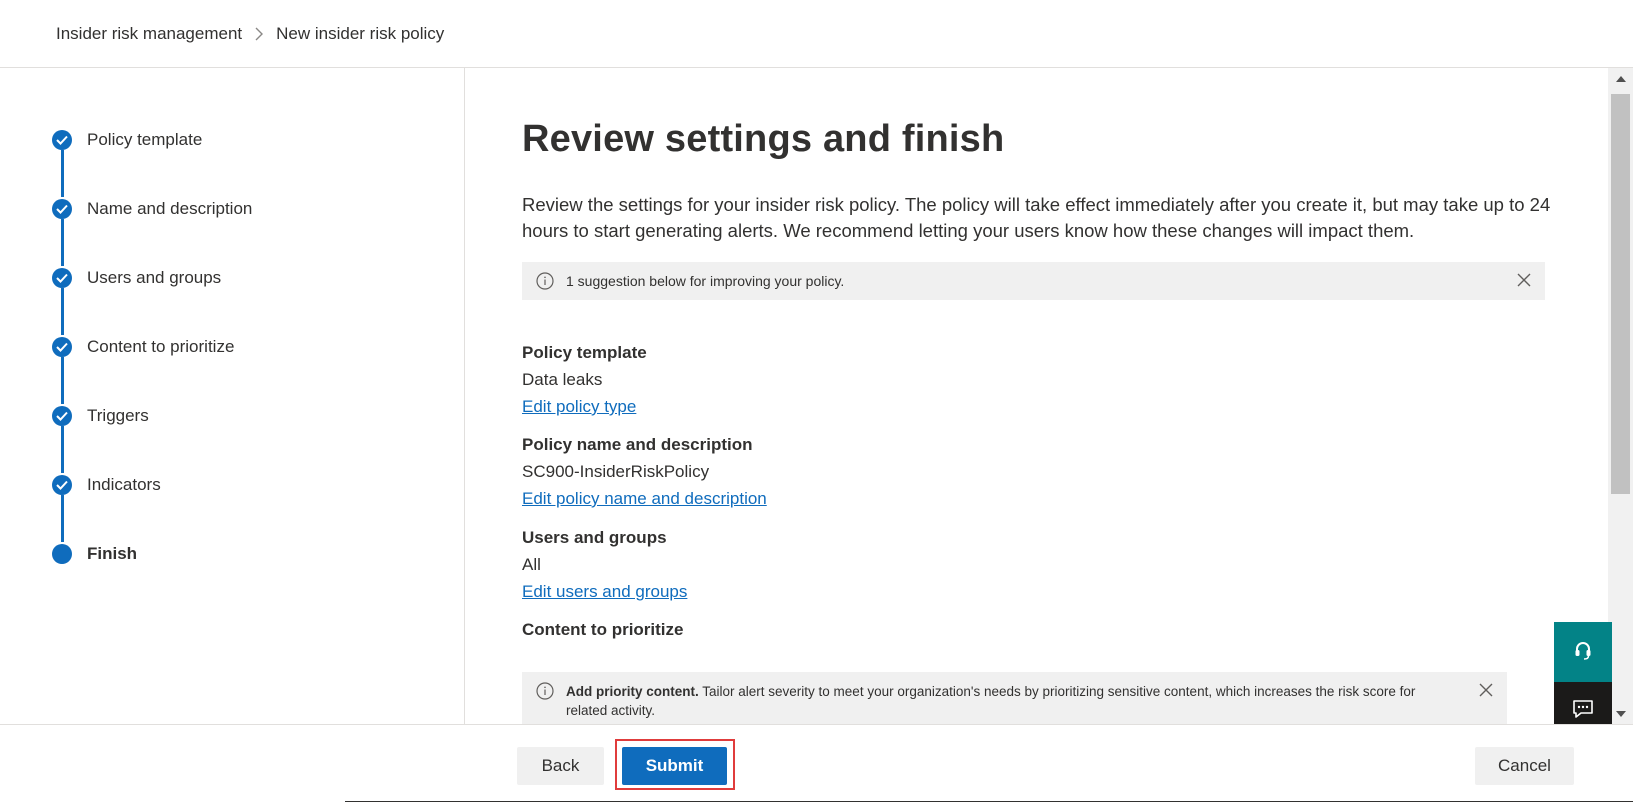  What do you see at coordinates (604, 592) in the screenshot?
I see `edit-users-and-groups-link: Edit users and groups` at bounding box center [604, 592].